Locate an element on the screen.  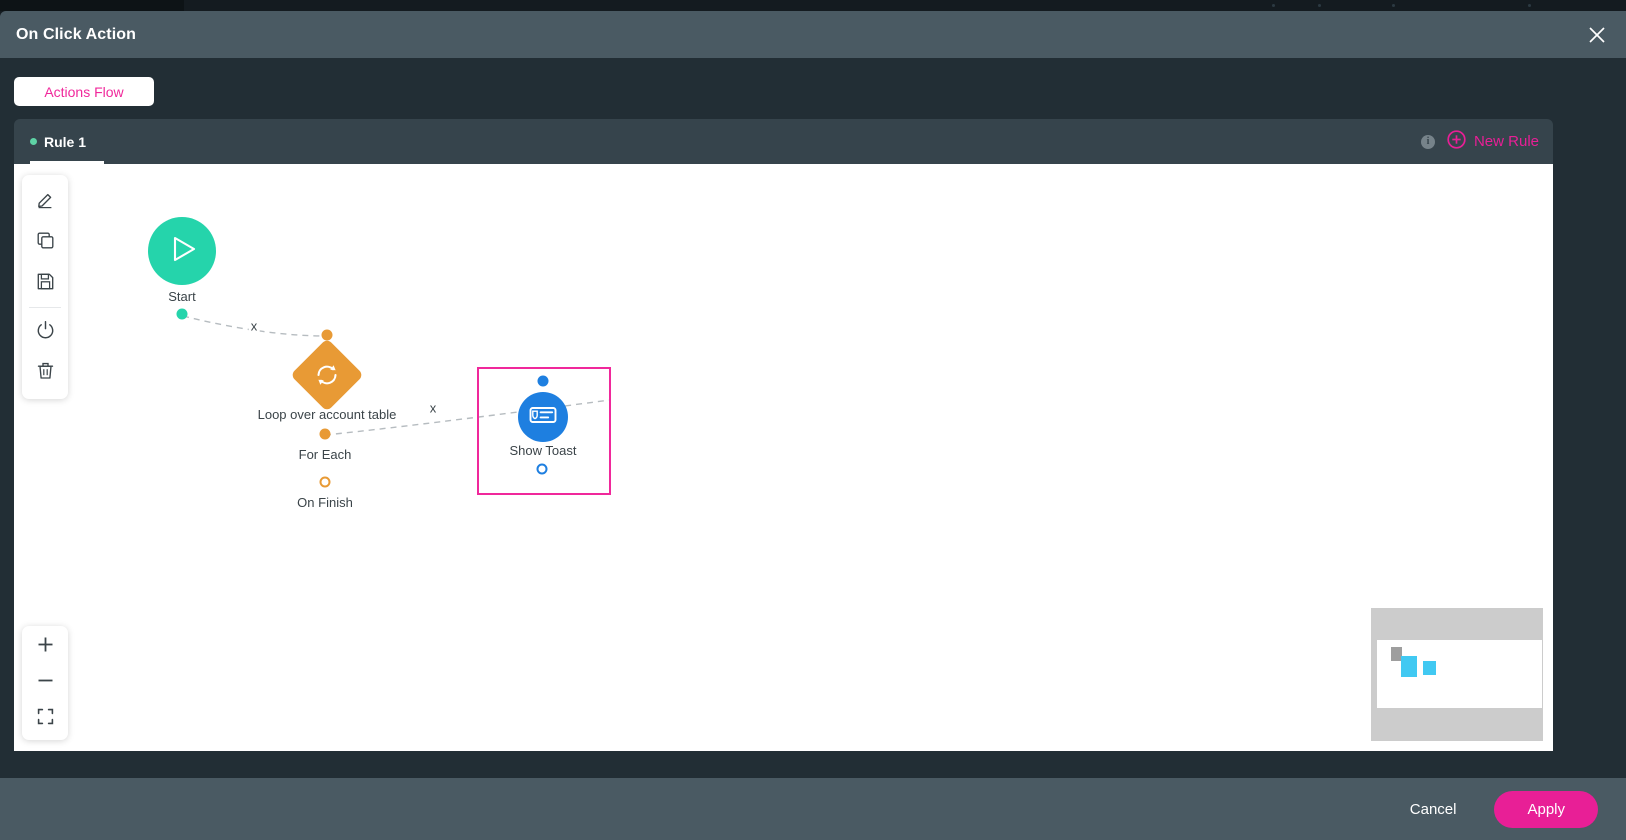
save-tool is located at coordinates (45, 283).